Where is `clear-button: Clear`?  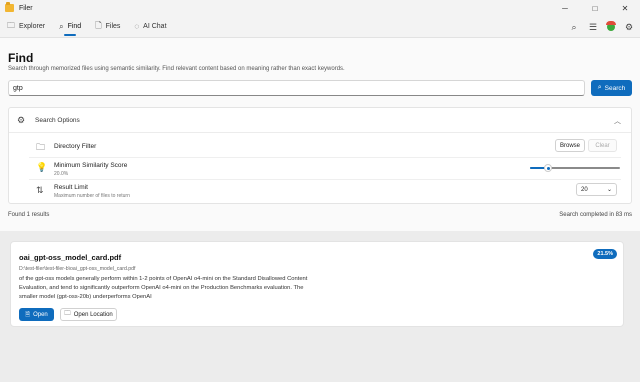
clear-button: Clear is located at coordinates (602, 145).